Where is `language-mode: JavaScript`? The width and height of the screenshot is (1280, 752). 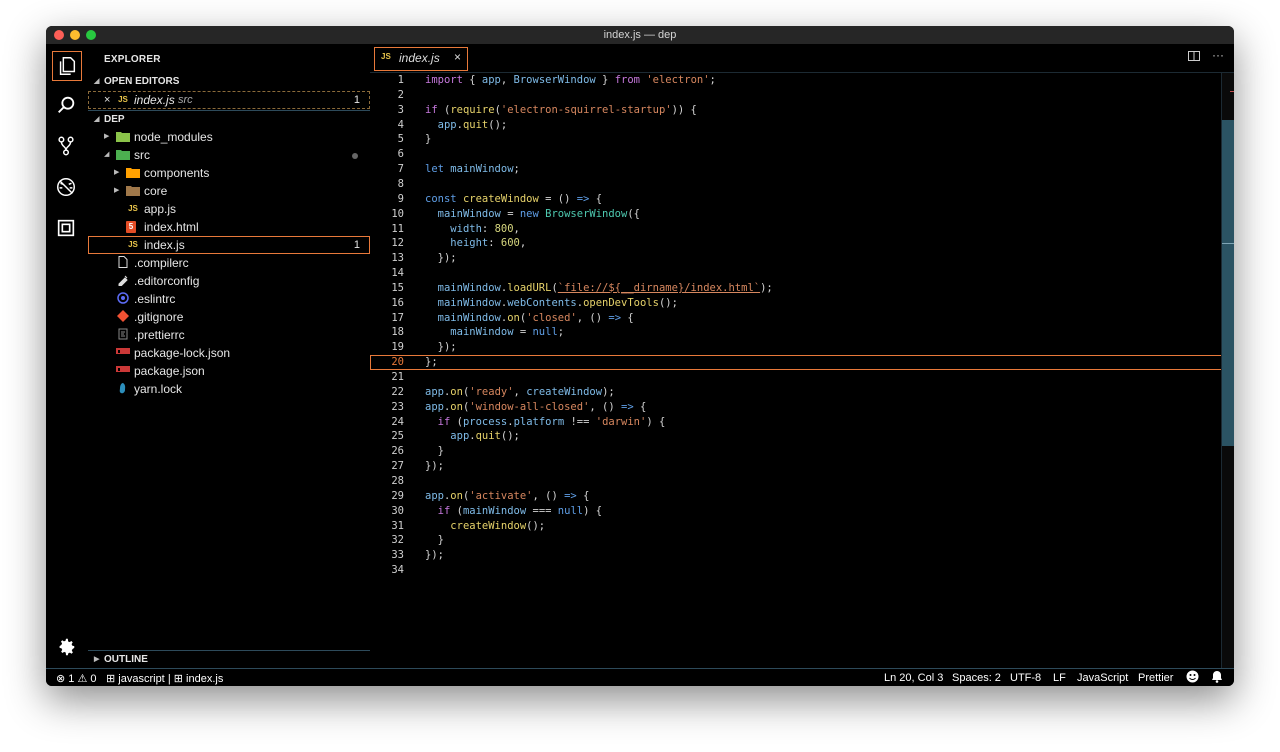
language-mode: JavaScript is located at coordinates (1102, 678).